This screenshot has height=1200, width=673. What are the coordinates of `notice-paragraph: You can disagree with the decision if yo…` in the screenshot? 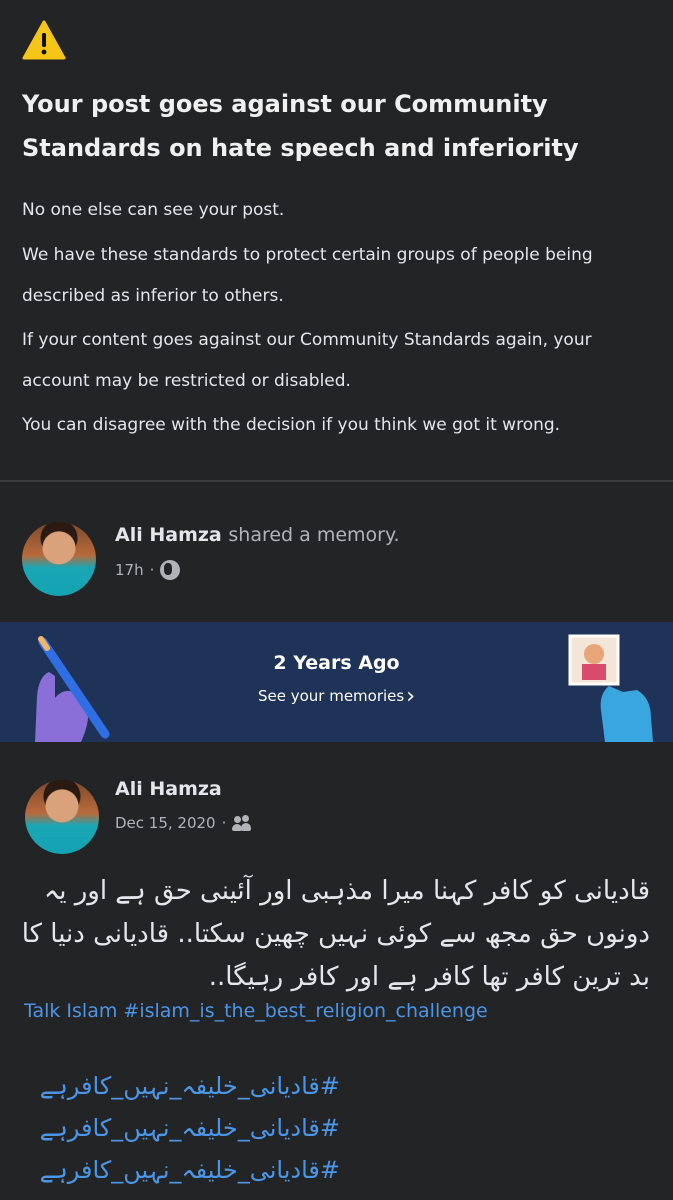 It's located at (342, 425).